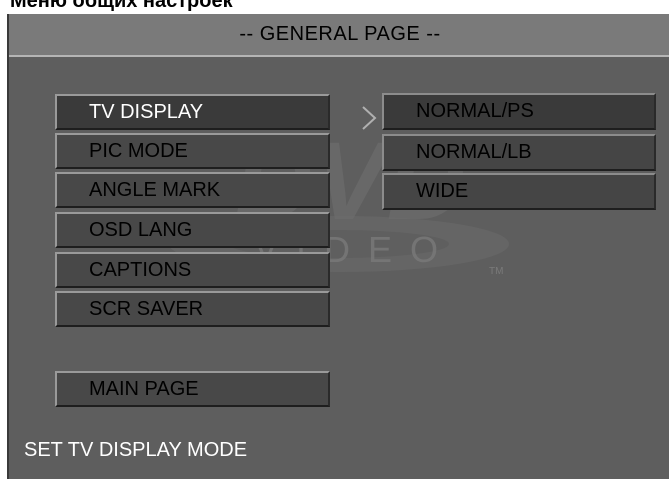 The height and width of the screenshot is (479, 669). I want to click on menu-item-angle-mark: ANGLE MARK, so click(192, 190).